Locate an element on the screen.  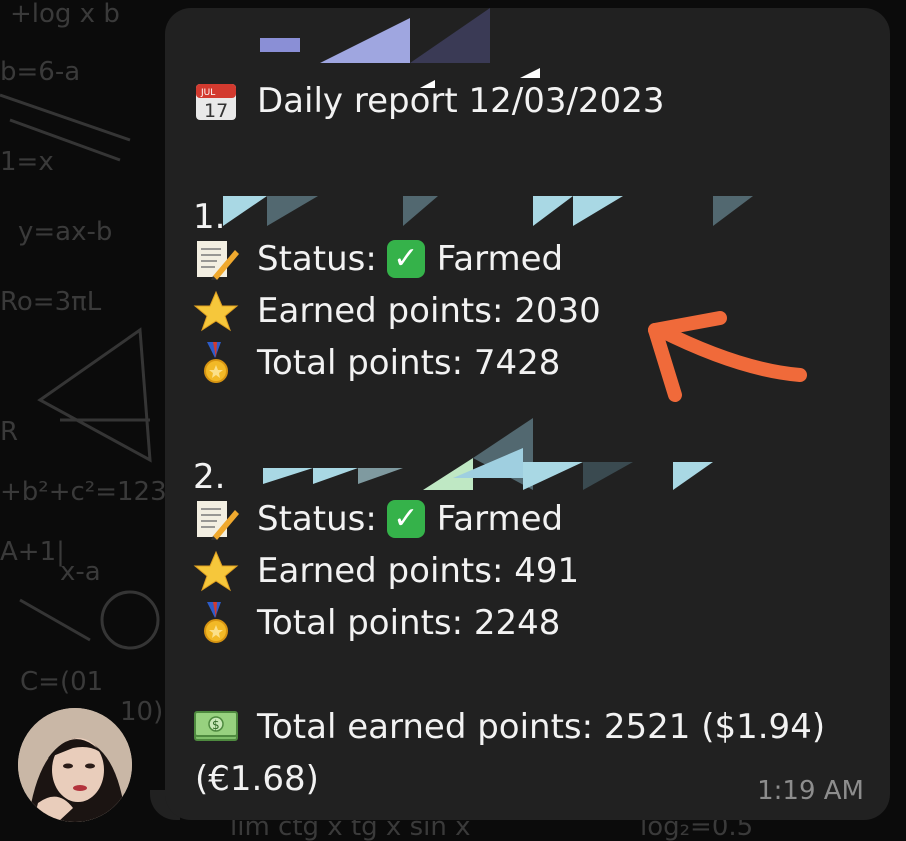
account-1-index: 1. is located at coordinates (209, 217).